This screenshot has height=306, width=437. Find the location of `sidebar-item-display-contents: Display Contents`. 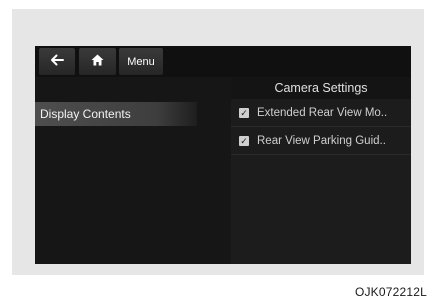

sidebar-item-display-contents: Display Contents is located at coordinates (116, 114).